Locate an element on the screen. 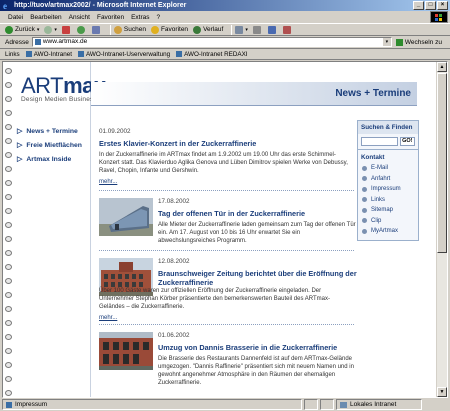 The width and height of the screenshot is (450, 411). nav-item-freie-mietflaechen: ▷ Freie Mietflächen is located at coordinates (49, 145).